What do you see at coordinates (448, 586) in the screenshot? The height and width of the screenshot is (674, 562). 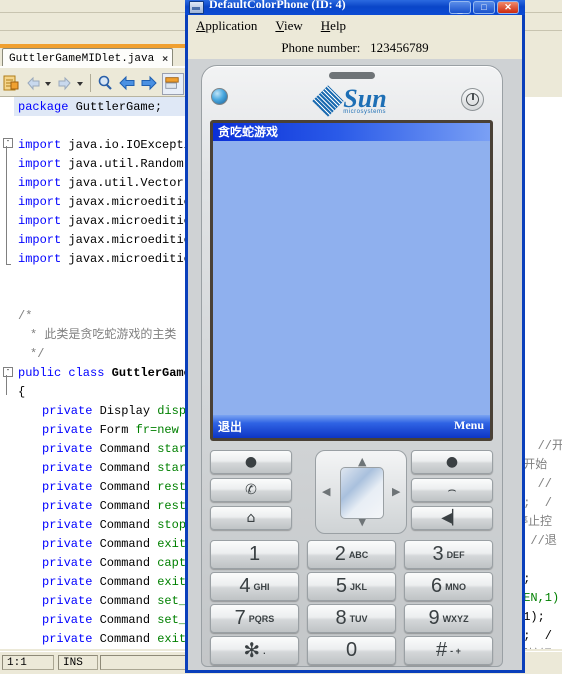 I see `key-6: 6 MNO` at bounding box center [448, 586].